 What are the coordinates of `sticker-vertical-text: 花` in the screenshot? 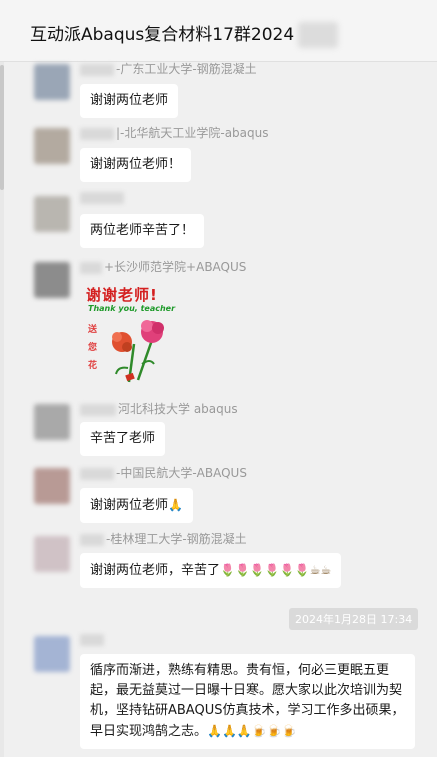 It's located at (93, 366).